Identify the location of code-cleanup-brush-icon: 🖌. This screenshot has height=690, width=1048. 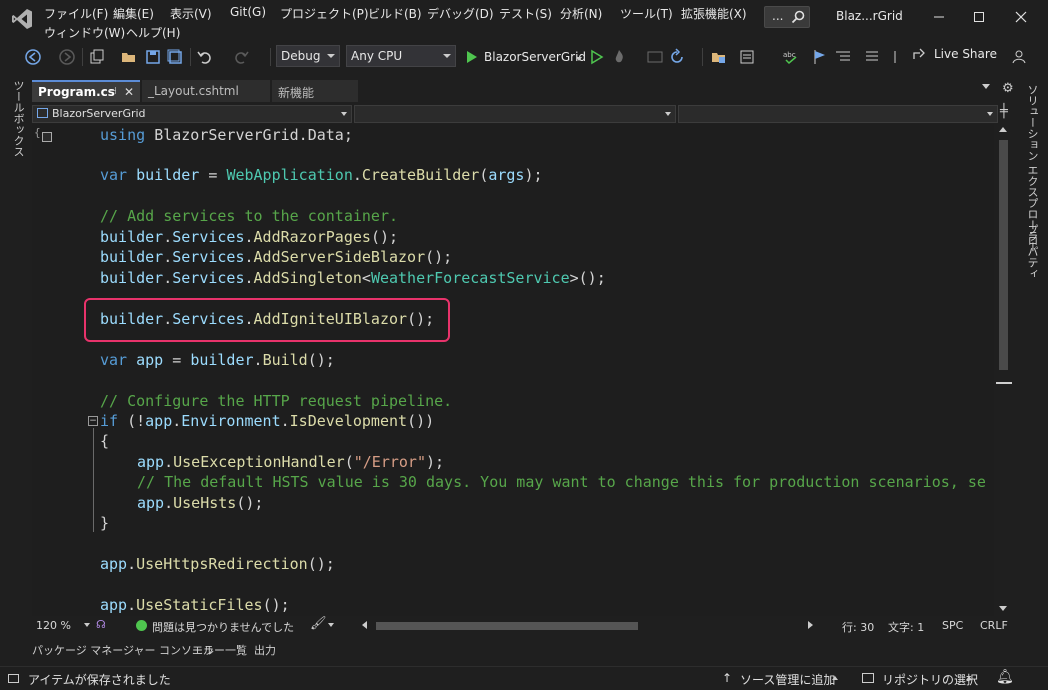
(318, 623).